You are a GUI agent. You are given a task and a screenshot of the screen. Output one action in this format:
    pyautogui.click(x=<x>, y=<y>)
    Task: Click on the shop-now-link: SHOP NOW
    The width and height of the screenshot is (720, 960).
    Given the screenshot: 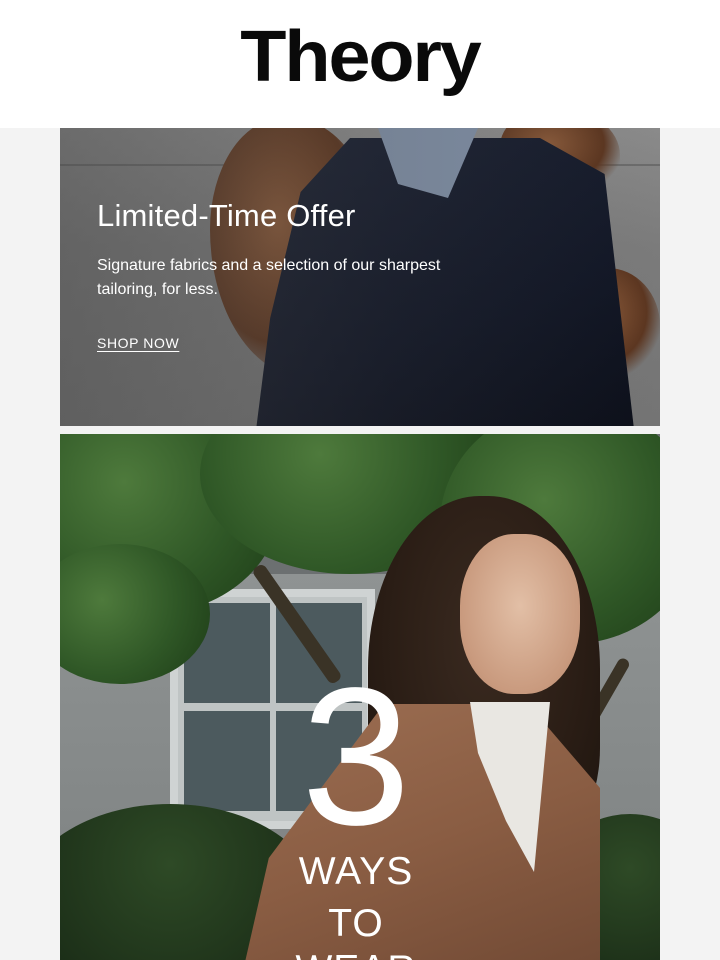 What is the action you would take?
    pyautogui.click(x=138, y=343)
    